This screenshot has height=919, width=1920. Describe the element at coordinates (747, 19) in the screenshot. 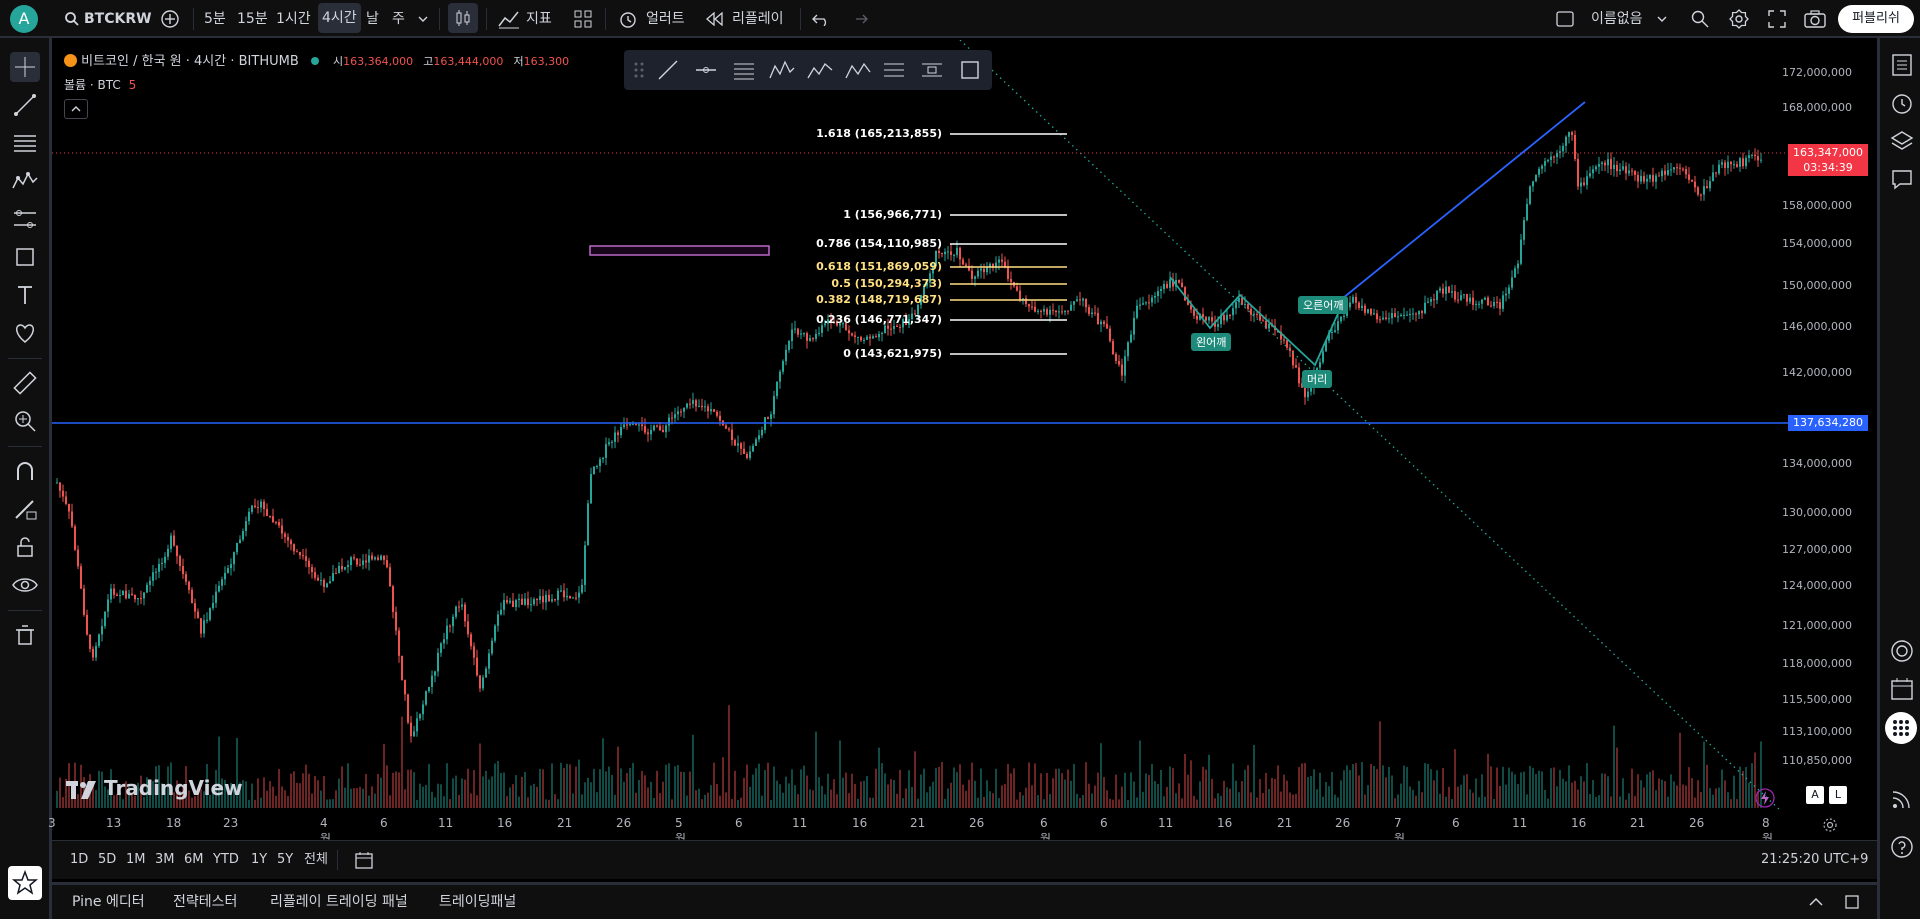

I see `replay-button: 리플레이` at that location.